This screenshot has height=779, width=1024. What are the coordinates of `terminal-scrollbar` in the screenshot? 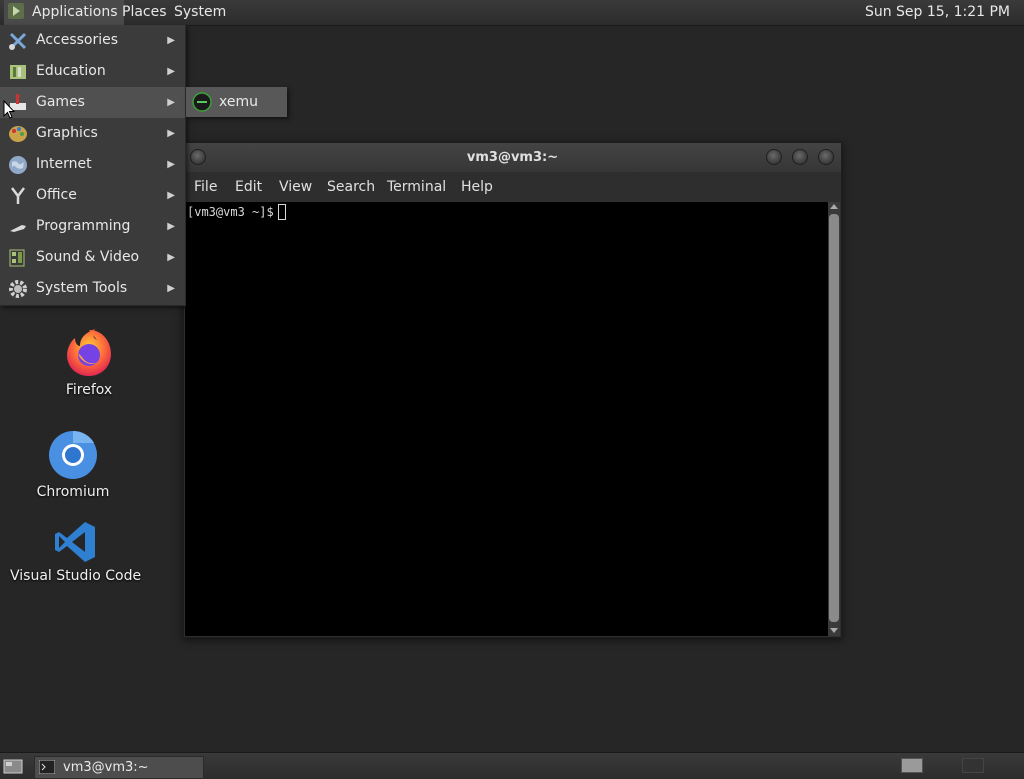 It's located at (834, 419).